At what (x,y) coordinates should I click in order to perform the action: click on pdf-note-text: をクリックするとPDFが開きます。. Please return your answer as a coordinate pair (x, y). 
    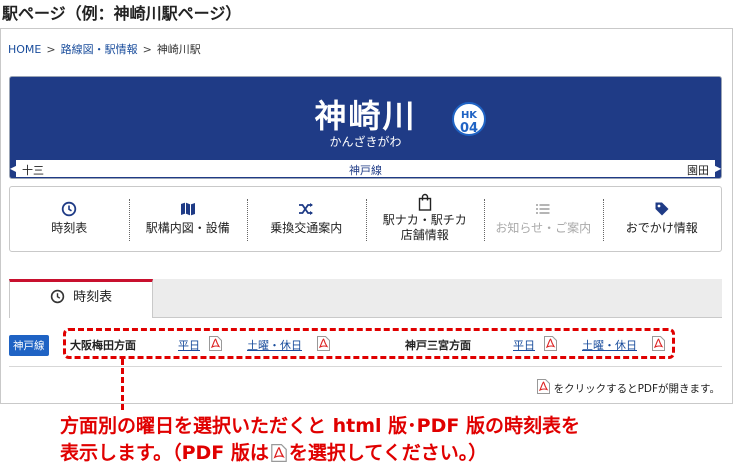
    Looking at the image, I should click on (636, 389).